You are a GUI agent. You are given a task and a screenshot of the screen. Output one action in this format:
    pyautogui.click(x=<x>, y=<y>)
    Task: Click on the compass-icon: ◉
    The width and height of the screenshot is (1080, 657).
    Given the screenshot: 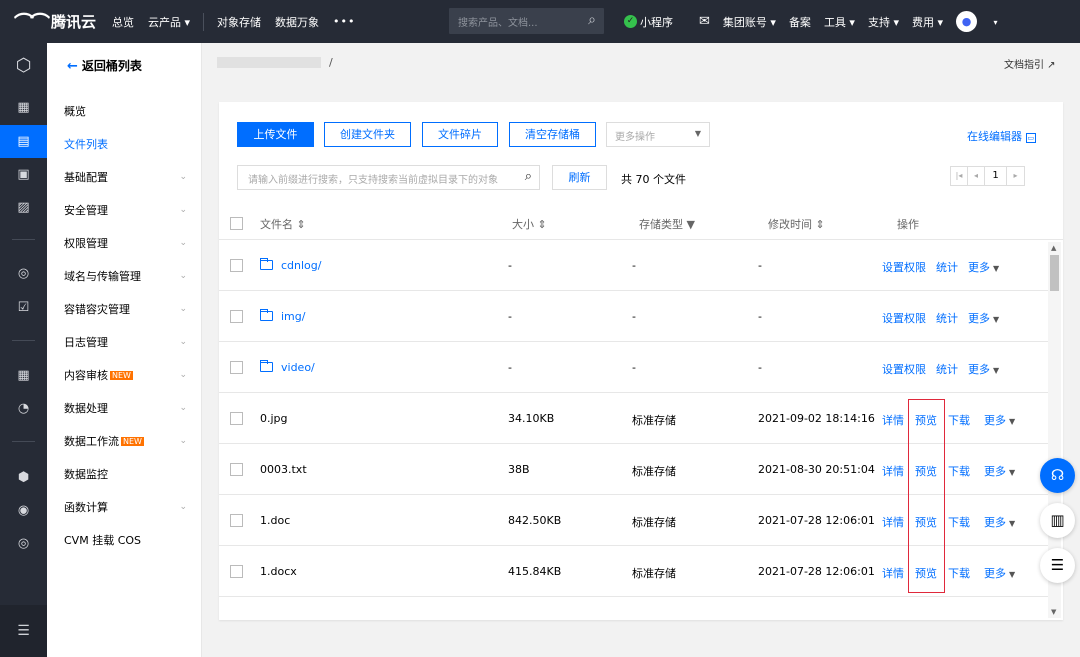 What is the action you would take?
    pyautogui.click(x=23, y=510)
    